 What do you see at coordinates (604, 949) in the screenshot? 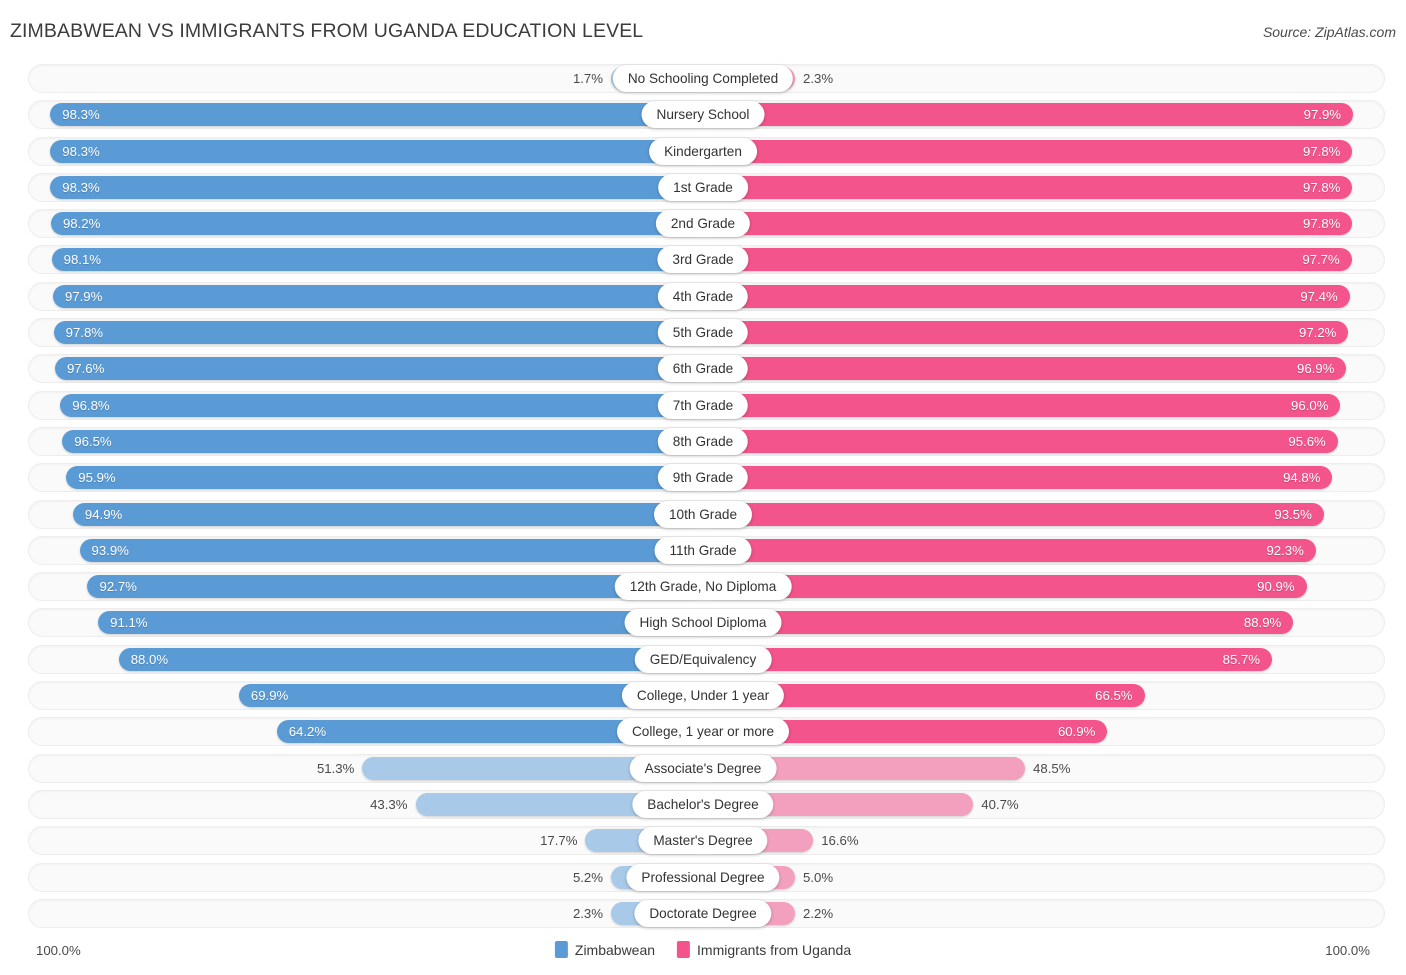
I see `legend-item: Zimbabwean` at bounding box center [604, 949].